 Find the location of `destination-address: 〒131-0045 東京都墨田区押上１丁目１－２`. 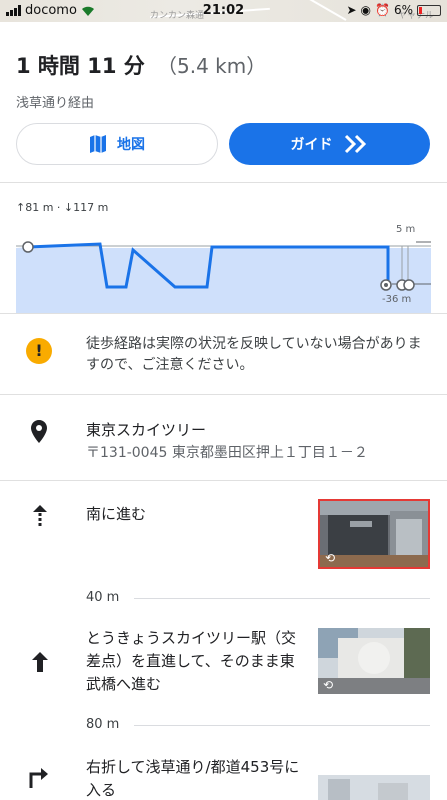

destination-address: 〒131-0045 東京都墨田区押上１丁目１－２ is located at coordinates (227, 453).